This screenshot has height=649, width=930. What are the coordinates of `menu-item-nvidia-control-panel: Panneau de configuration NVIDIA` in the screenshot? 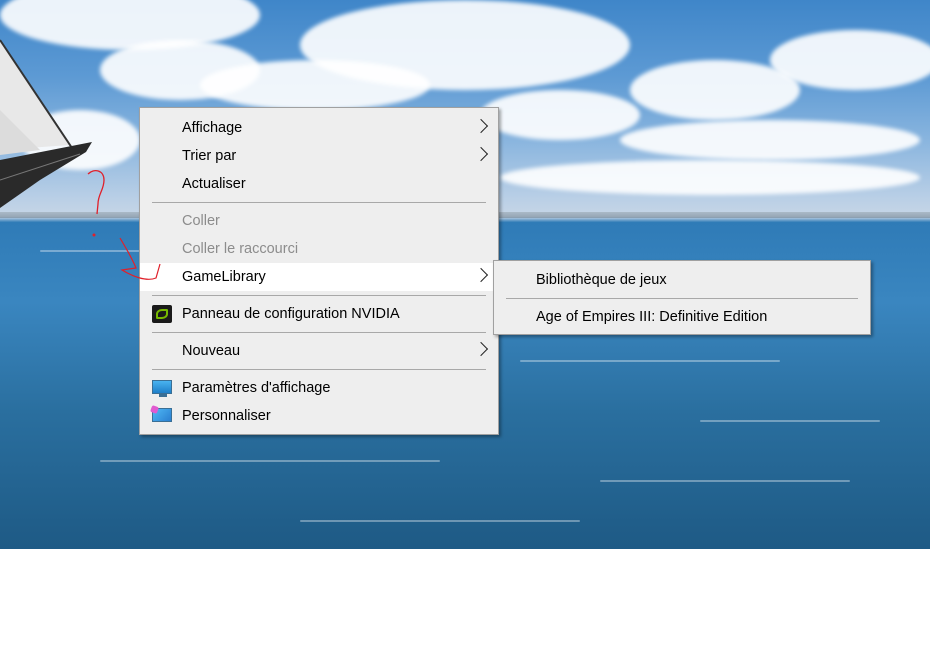 It's located at (319, 314).